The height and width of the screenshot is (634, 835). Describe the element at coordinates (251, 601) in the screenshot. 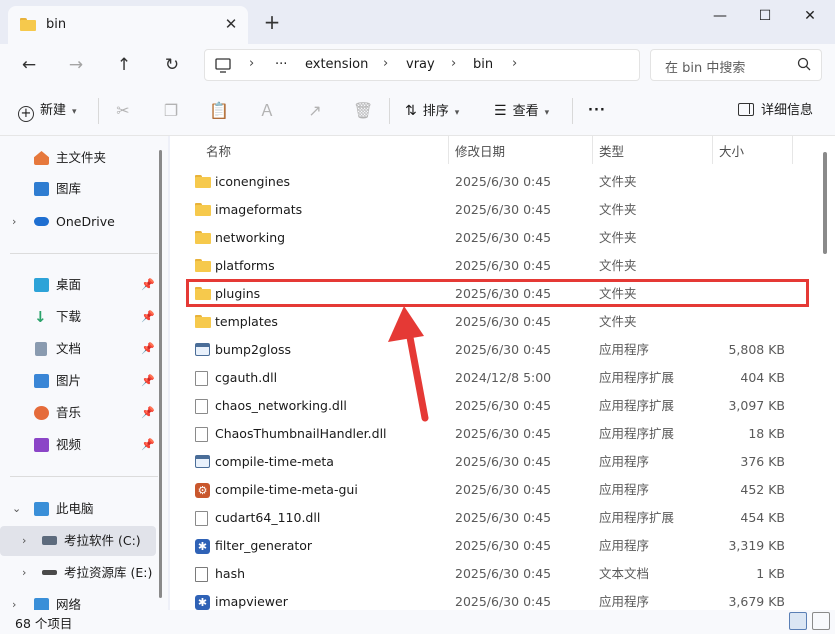

I see `file-name: imapviewer` at that location.